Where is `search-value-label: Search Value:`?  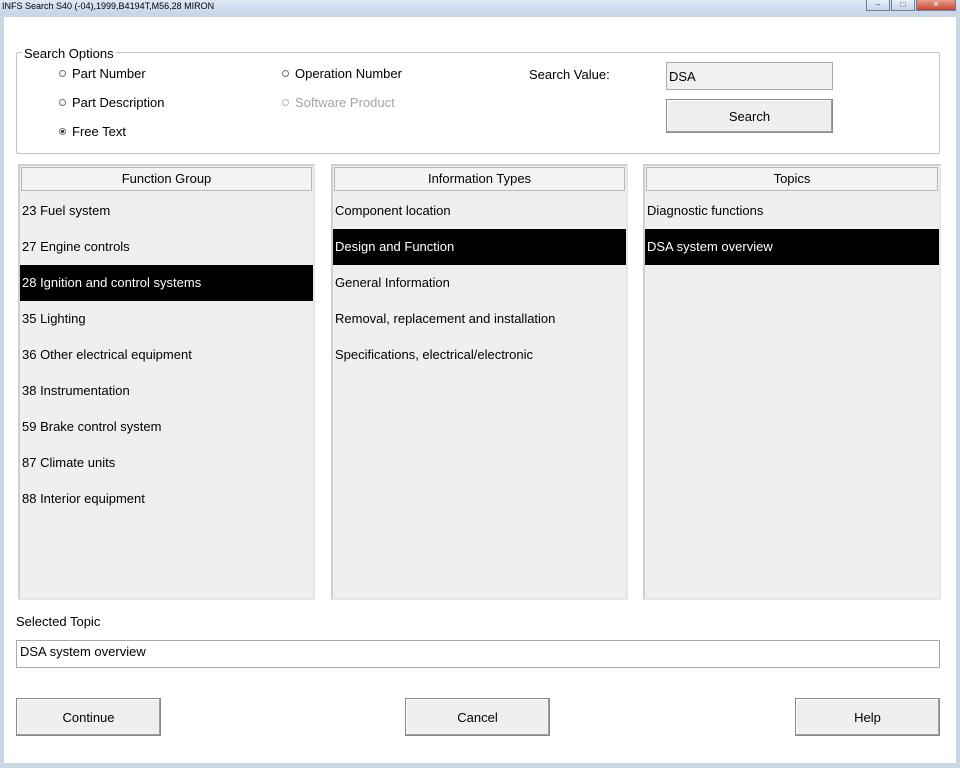
search-value-label: Search Value: is located at coordinates (569, 74).